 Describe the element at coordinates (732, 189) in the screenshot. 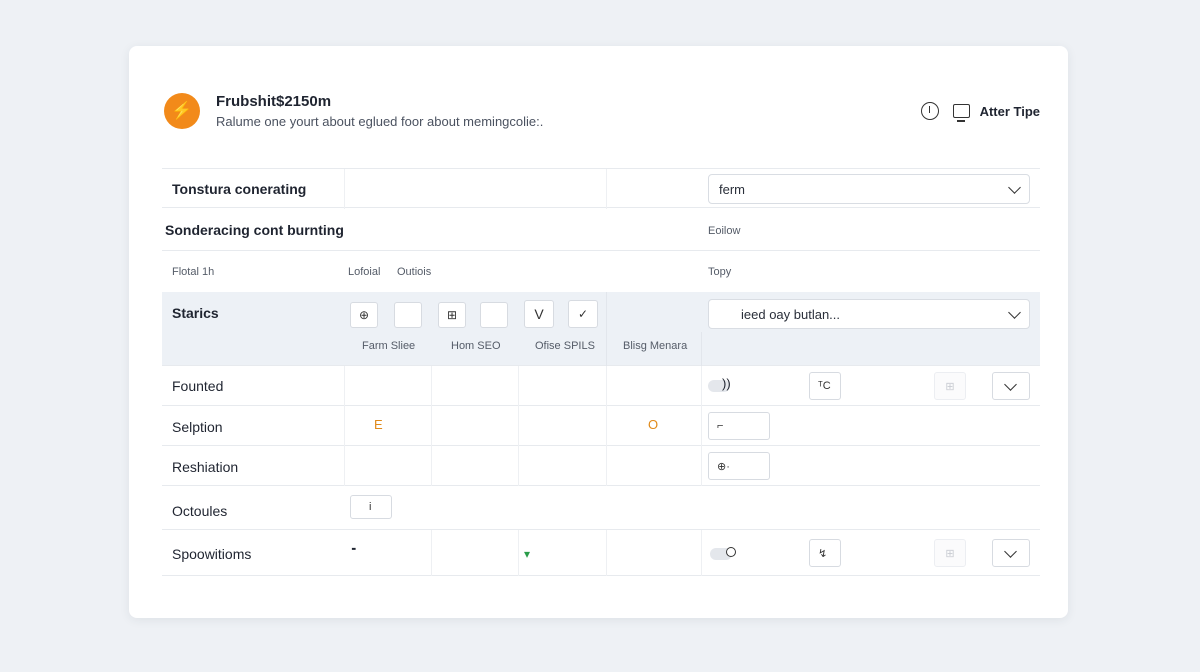

I see `row1-select-value: ferm` at that location.